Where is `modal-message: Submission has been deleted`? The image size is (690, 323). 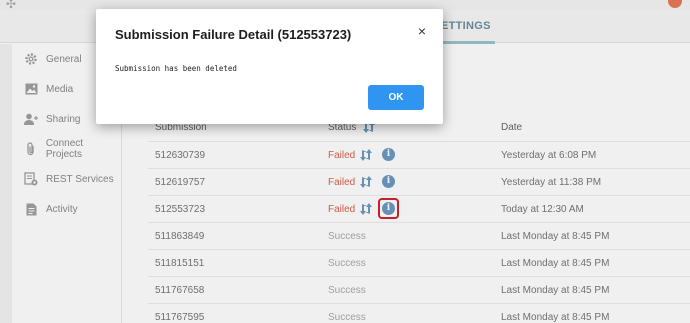
modal-message: Submission has been deleted is located at coordinates (176, 68).